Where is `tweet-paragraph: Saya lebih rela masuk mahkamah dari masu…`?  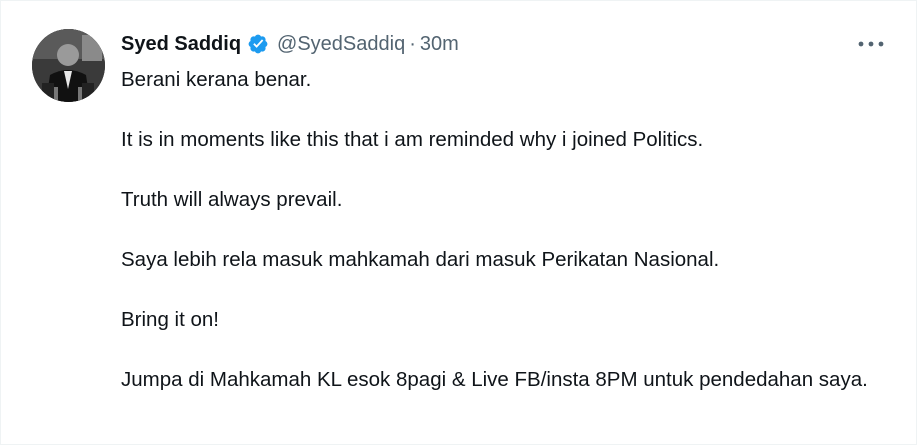
tweet-paragraph: Saya lebih rela masuk mahkamah dari masu… is located at coordinates (420, 259).